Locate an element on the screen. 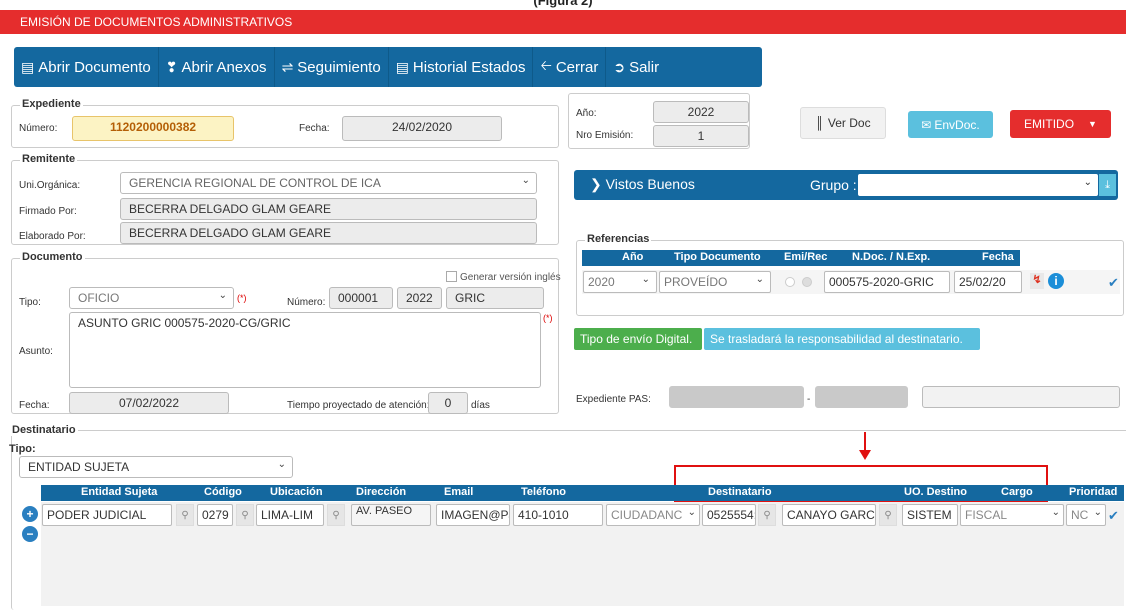 The width and height of the screenshot is (1126, 610). nro-emision-label: Nro Emisión: is located at coordinates (605, 135).